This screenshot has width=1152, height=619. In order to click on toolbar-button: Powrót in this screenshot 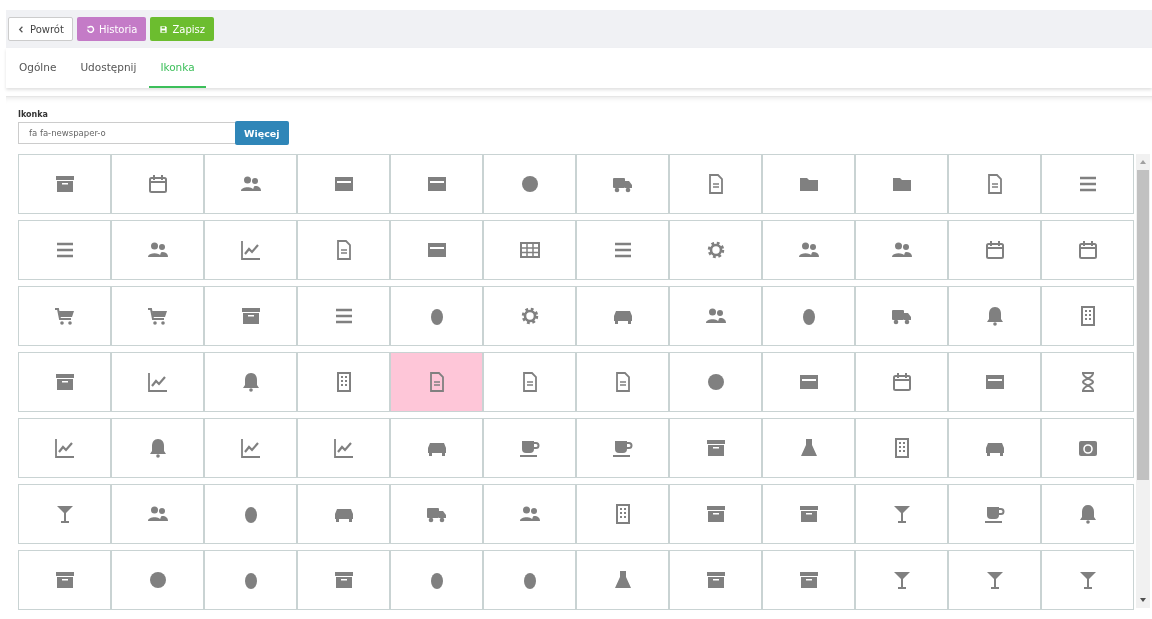, I will do `click(40, 29)`.